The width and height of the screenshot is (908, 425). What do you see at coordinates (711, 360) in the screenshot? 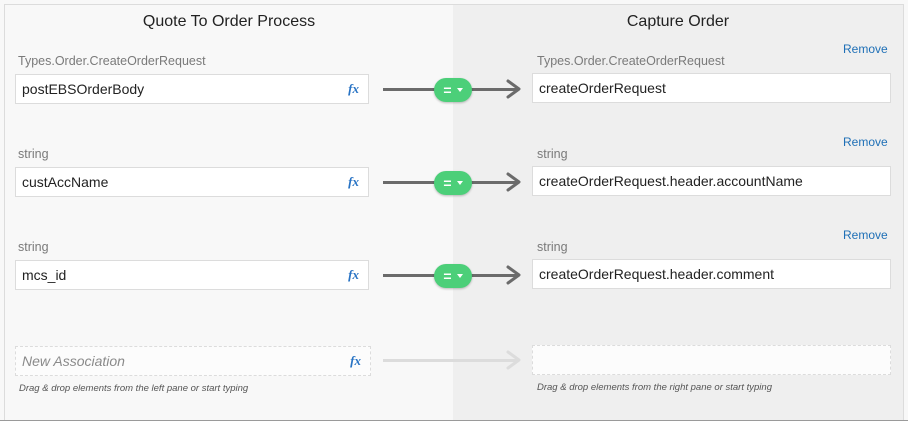
I see `new-association-target-input` at bounding box center [711, 360].